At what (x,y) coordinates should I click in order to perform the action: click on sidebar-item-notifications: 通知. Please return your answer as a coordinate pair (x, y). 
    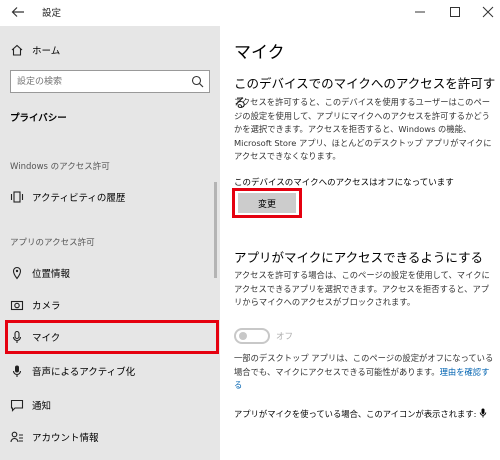
    Looking at the image, I should click on (110, 405).